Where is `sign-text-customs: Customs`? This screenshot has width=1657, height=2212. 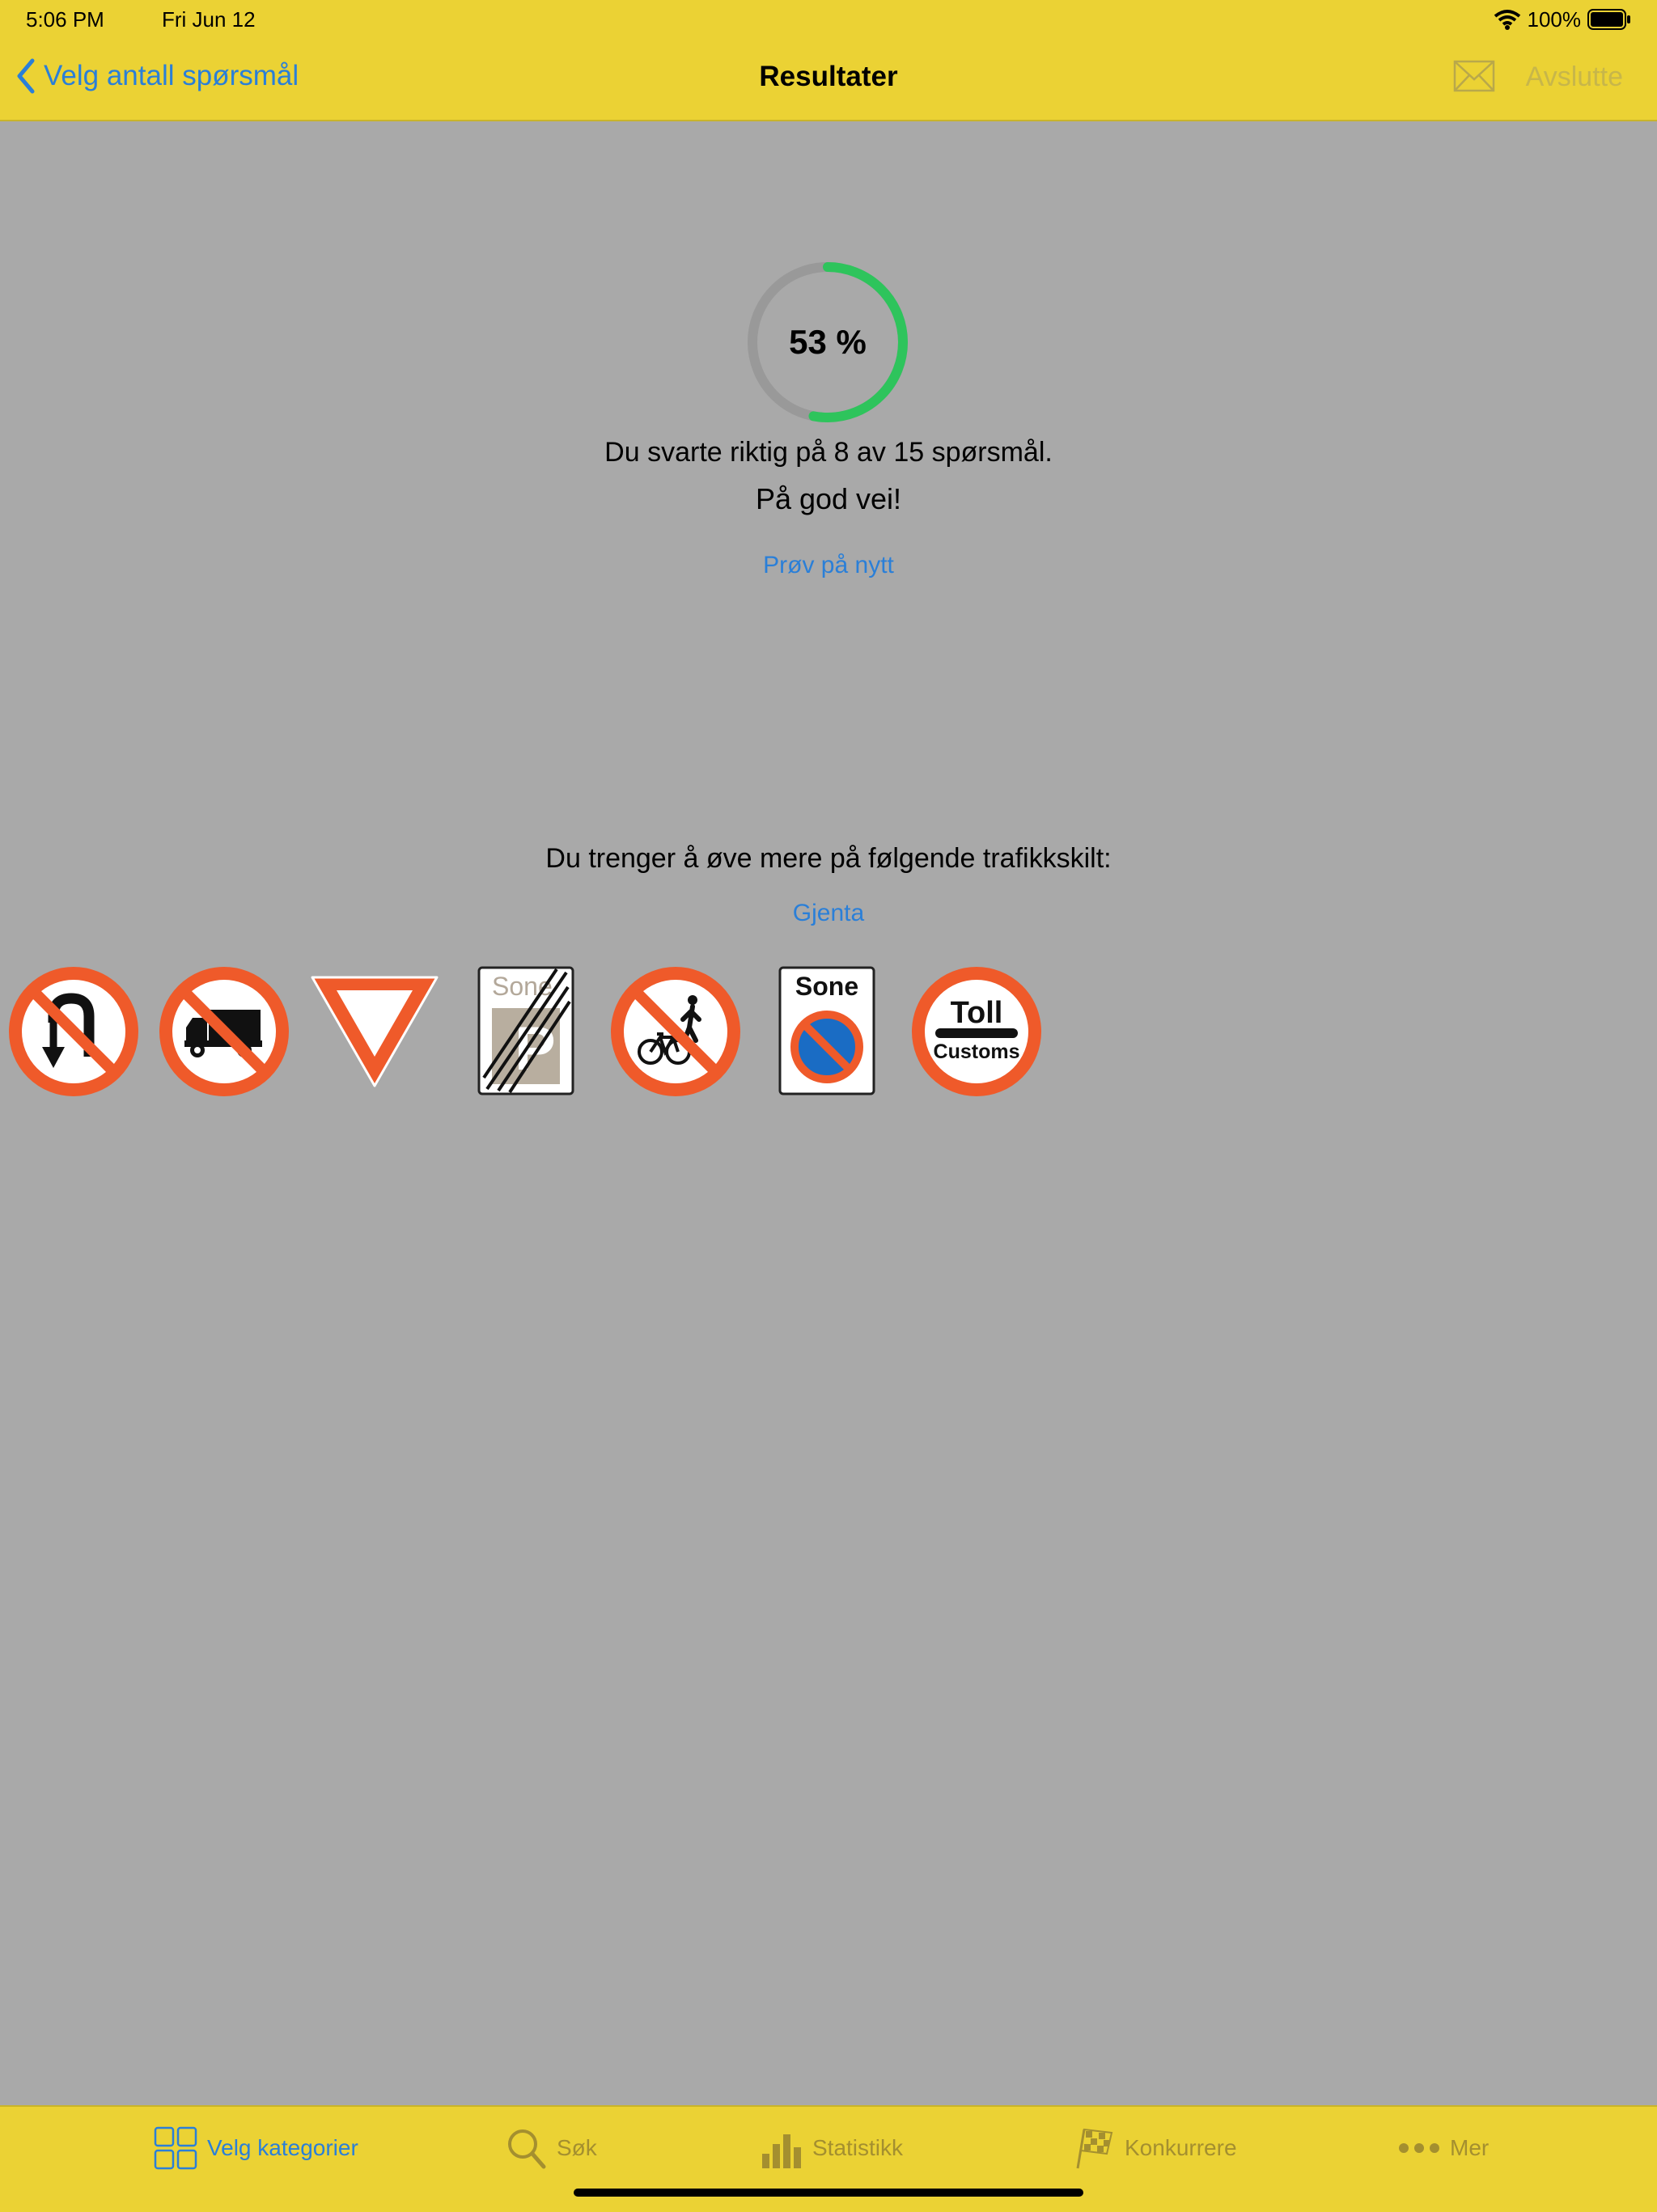
sign-text-customs: Customs is located at coordinates (977, 1051).